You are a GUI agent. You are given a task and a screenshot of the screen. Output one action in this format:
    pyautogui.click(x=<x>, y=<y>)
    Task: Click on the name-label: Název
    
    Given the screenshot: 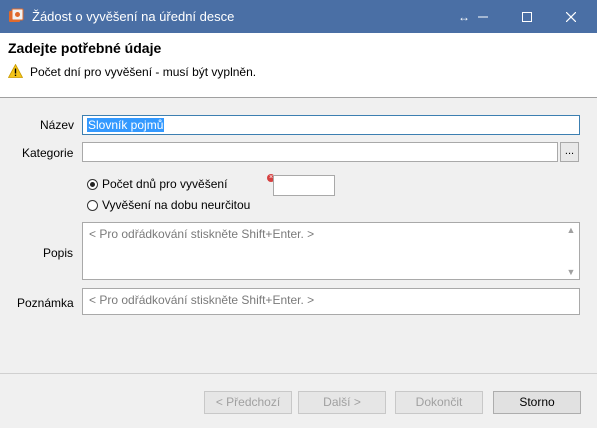 What is the action you would take?
    pyautogui.click(x=57, y=125)
    